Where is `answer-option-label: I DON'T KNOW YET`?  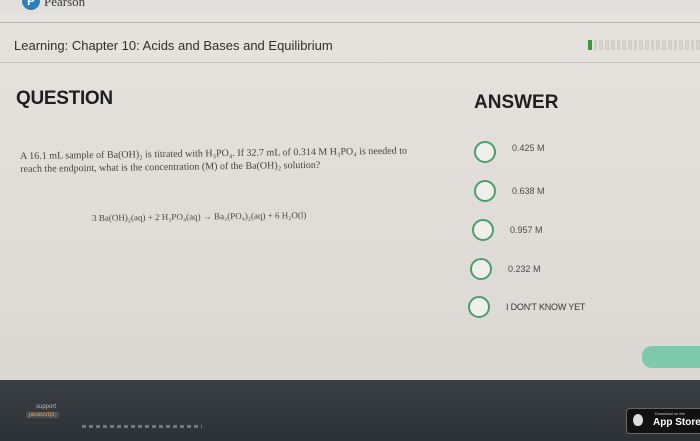 answer-option-label: I DON'T KNOW YET is located at coordinates (546, 307).